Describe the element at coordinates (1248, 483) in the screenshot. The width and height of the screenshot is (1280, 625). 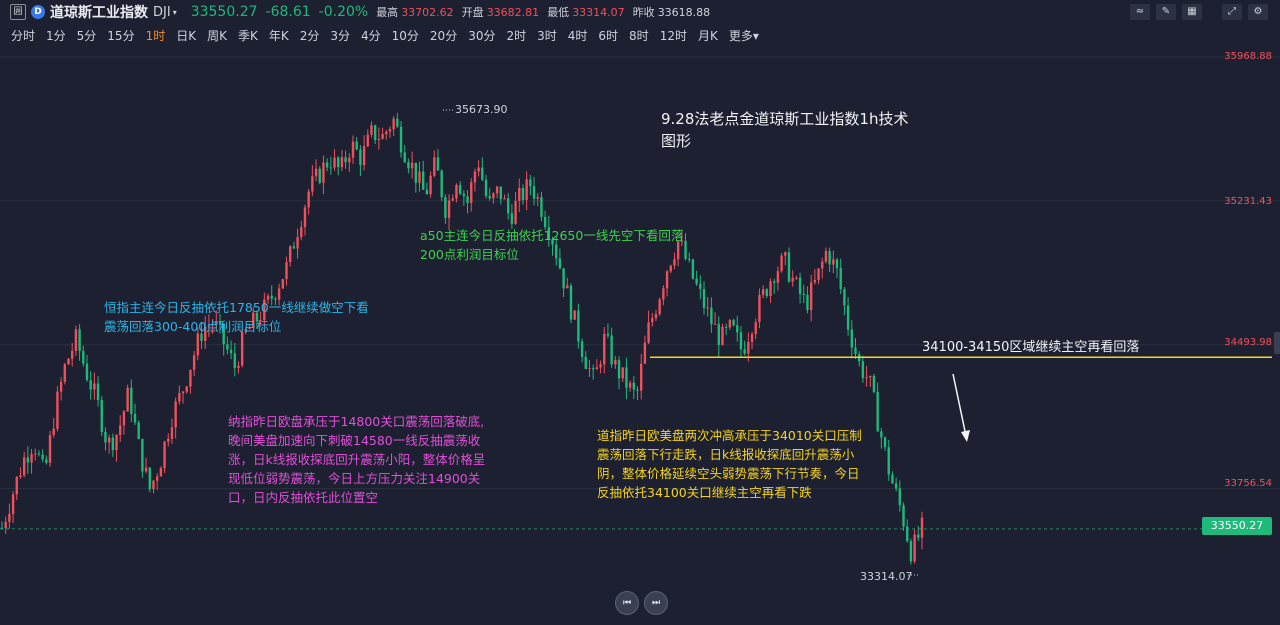
I see `y-axis-label: 33756.54` at that location.